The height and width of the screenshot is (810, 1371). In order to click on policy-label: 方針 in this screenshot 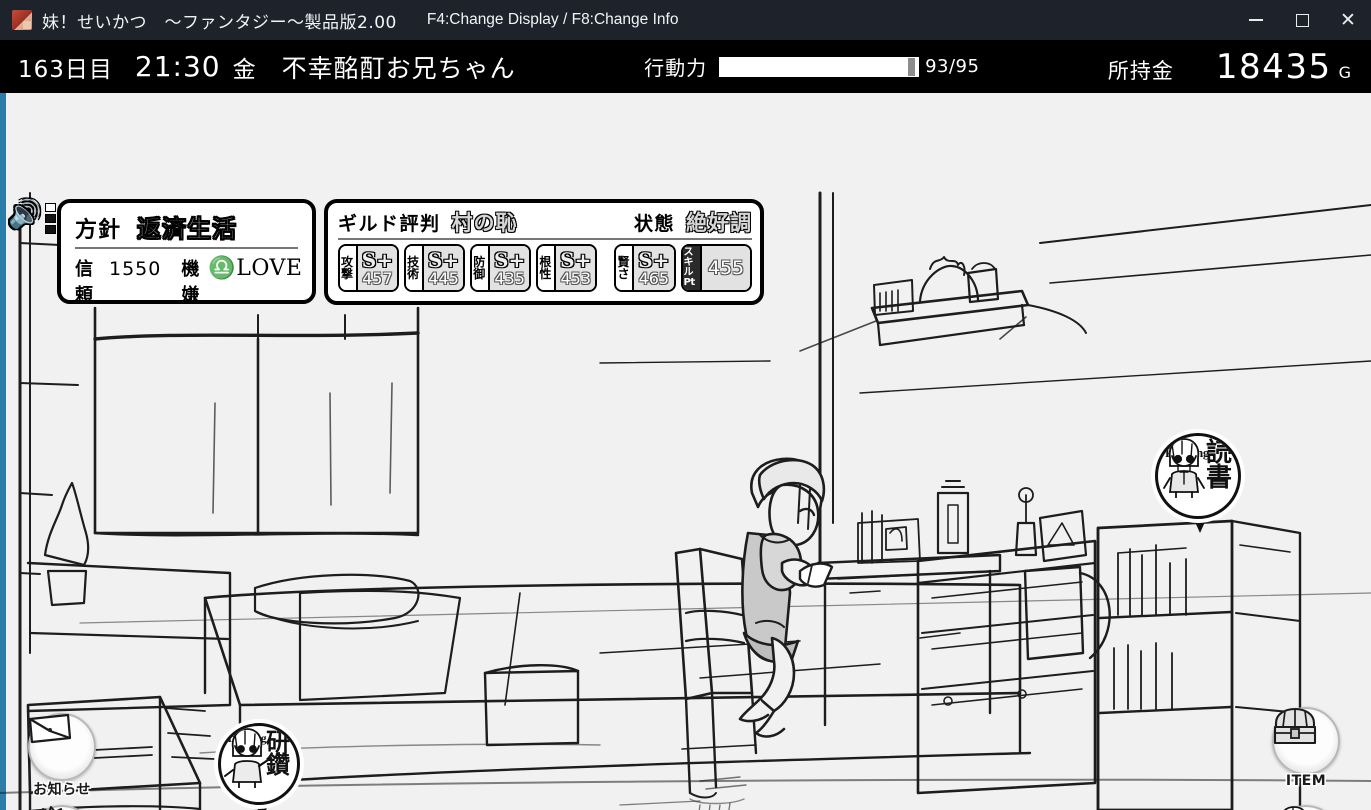, I will do `click(98, 230)`.